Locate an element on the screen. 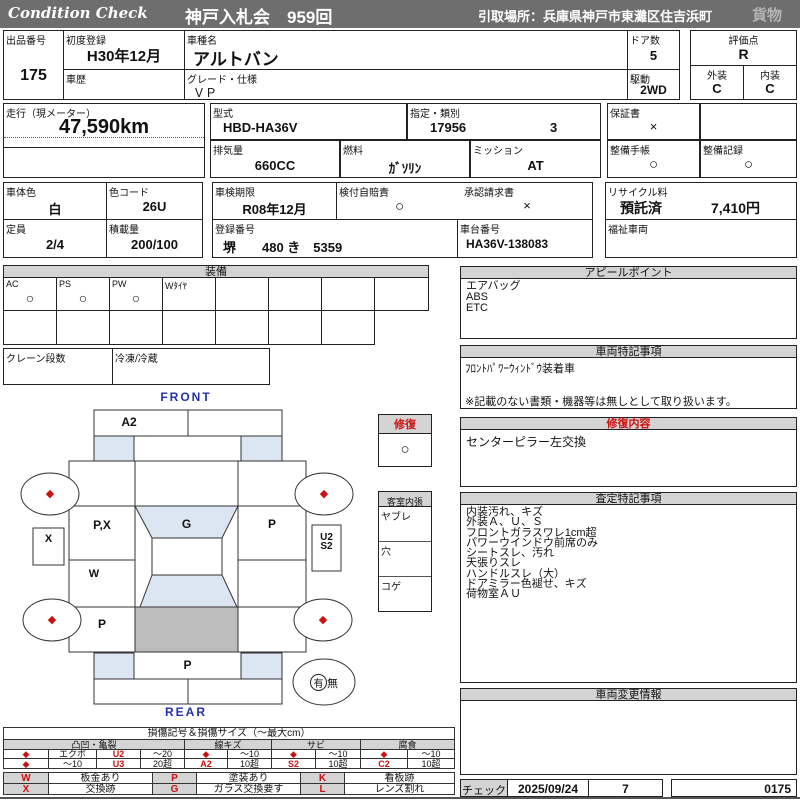  zone-roof: G is located at coordinates (186, 524).